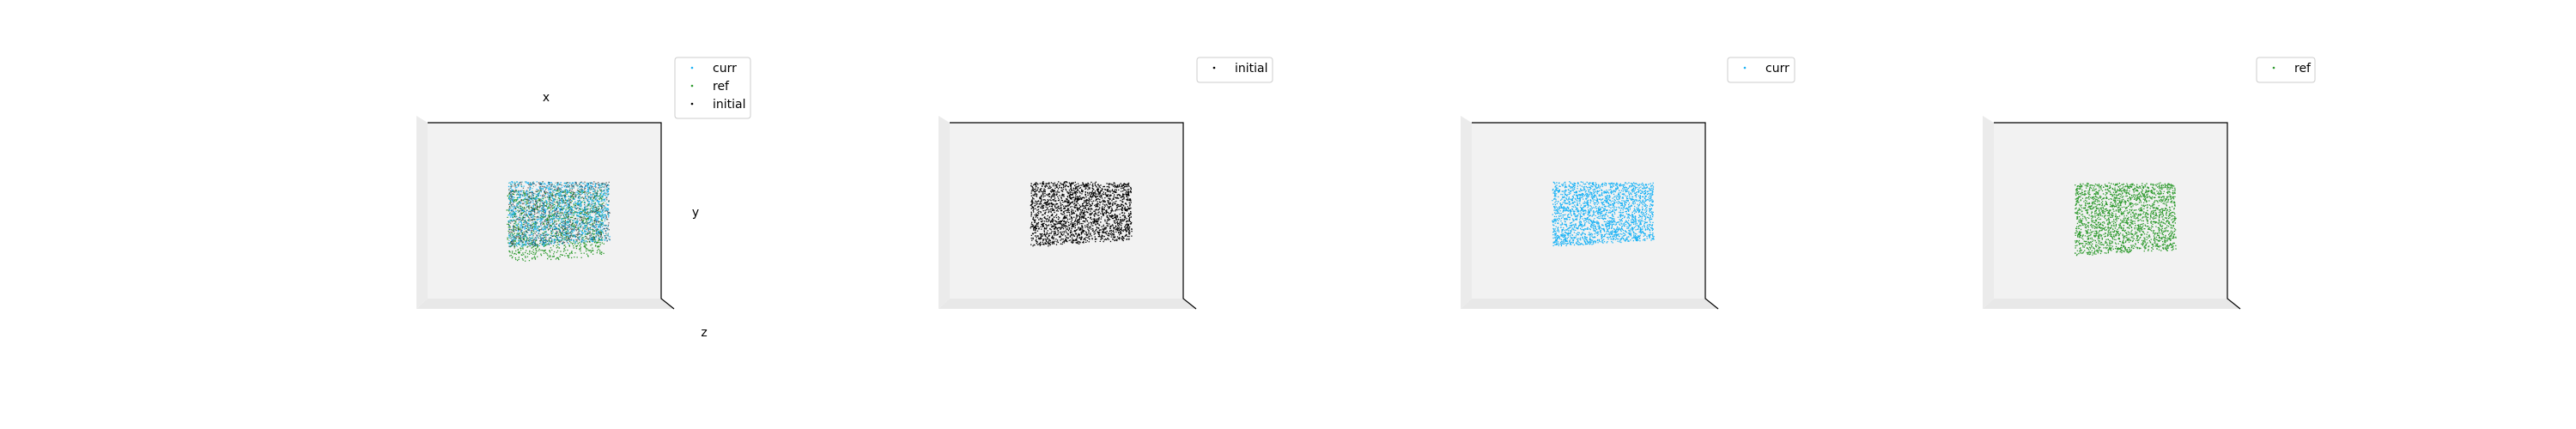 This screenshot has width=2576, height=429. I want to click on legend: curr, so click(1761, 70).